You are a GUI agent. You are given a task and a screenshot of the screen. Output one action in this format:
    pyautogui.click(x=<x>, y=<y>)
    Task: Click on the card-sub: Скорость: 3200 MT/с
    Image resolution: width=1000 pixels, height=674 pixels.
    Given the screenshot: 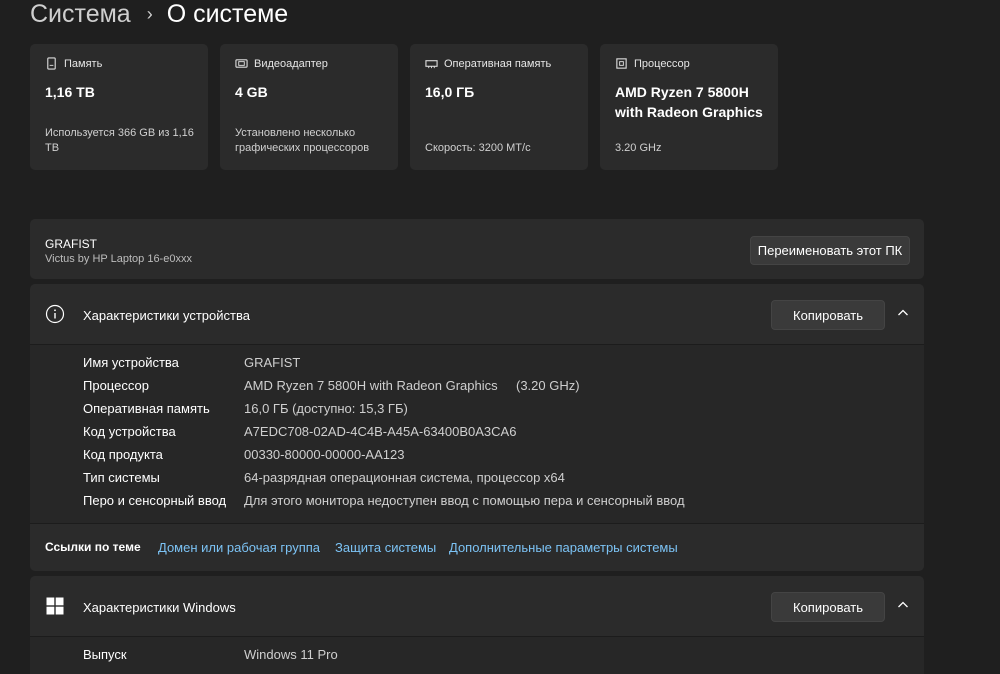 What is the action you would take?
    pyautogui.click(x=478, y=148)
    